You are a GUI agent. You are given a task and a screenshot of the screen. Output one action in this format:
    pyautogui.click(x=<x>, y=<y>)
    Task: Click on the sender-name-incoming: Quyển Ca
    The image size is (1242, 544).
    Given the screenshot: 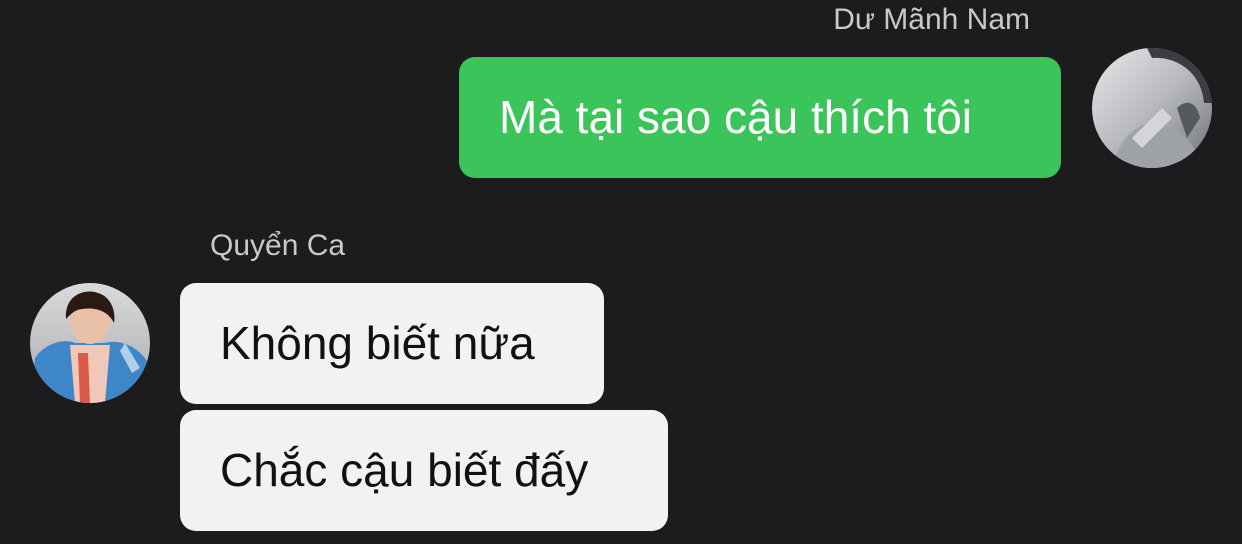 What is the action you would take?
    pyautogui.click(x=278, y=245)
    